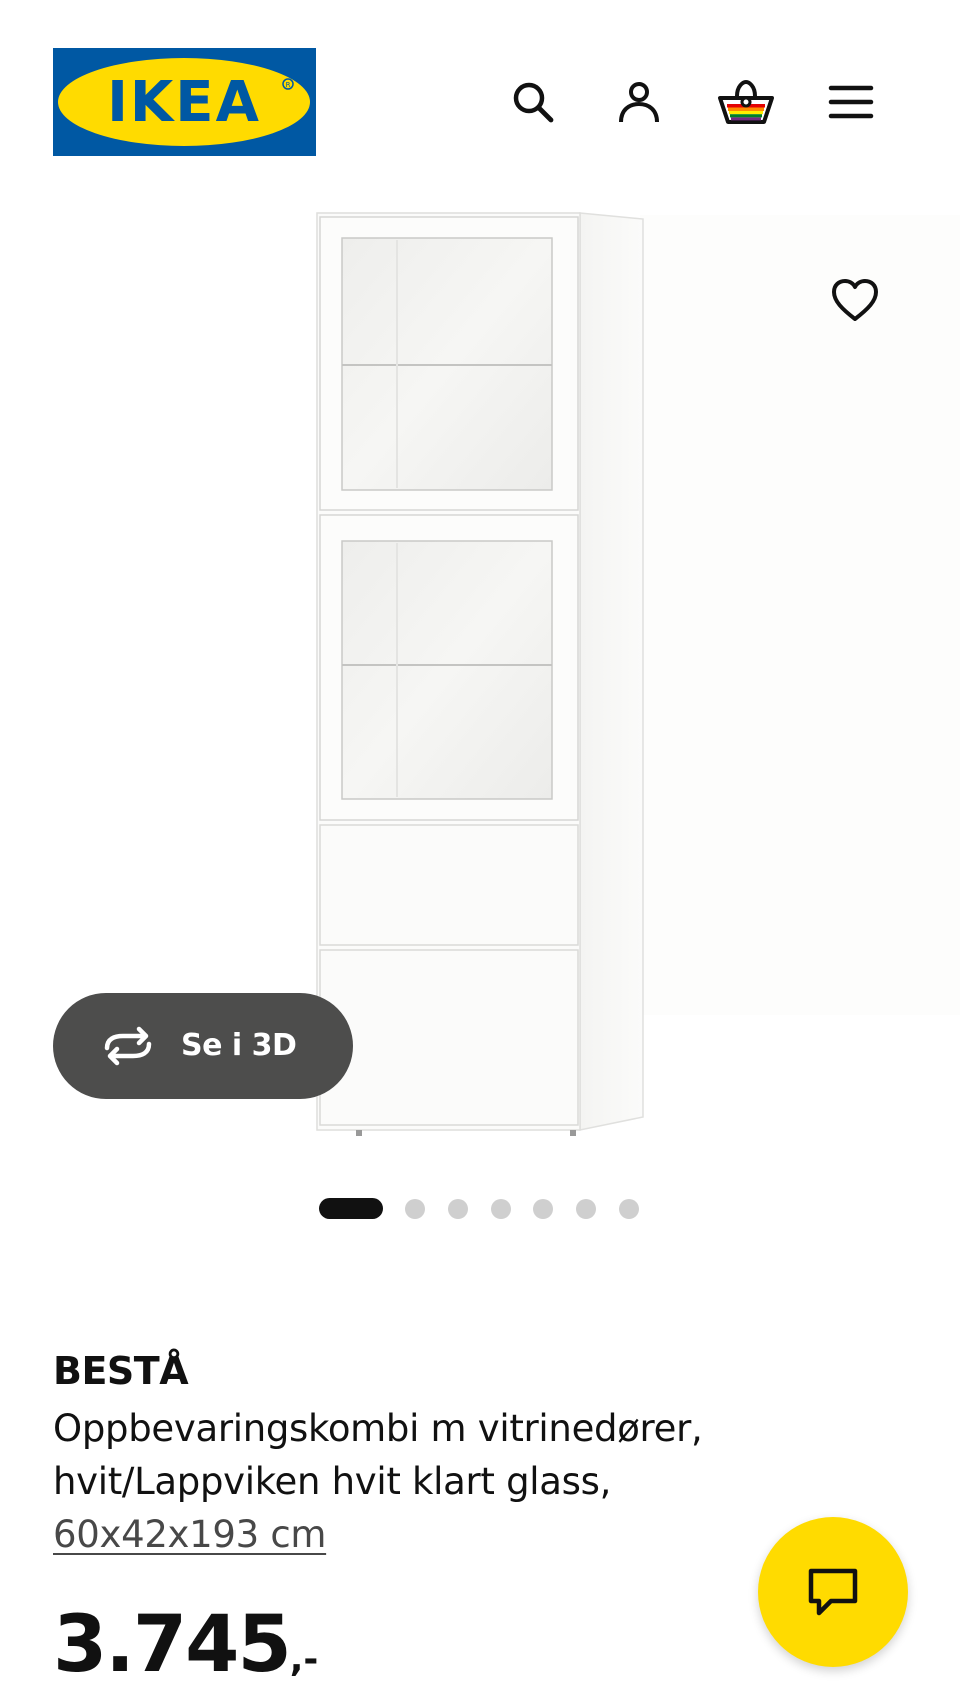 This screenshot has width=960, height=1704. What do you see at coordinates (378, 1428) in the screenshot?
I see `description-line-1: Oppbevaringskombi m vitrinedører,` at bounding box center [378, 1428].